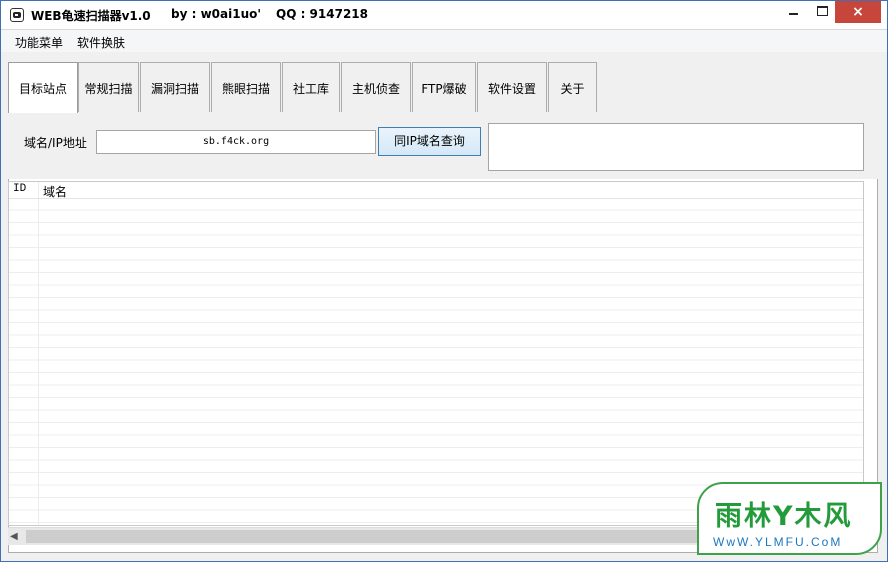 The image size is (888, 562). I want to click on menu-bar: 功能菜单 软件换肤, so click(444, 41).